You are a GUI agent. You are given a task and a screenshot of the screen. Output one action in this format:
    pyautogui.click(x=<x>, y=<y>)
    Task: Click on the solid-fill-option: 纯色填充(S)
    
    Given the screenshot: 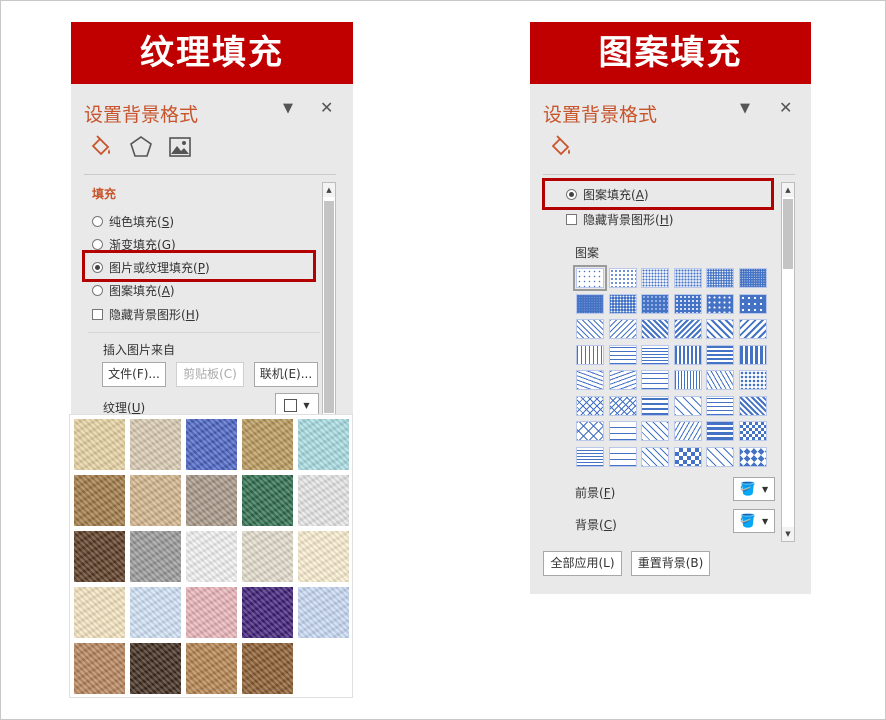 What is the action you would take?
    pyautogui.click(x=133, y=221)
    